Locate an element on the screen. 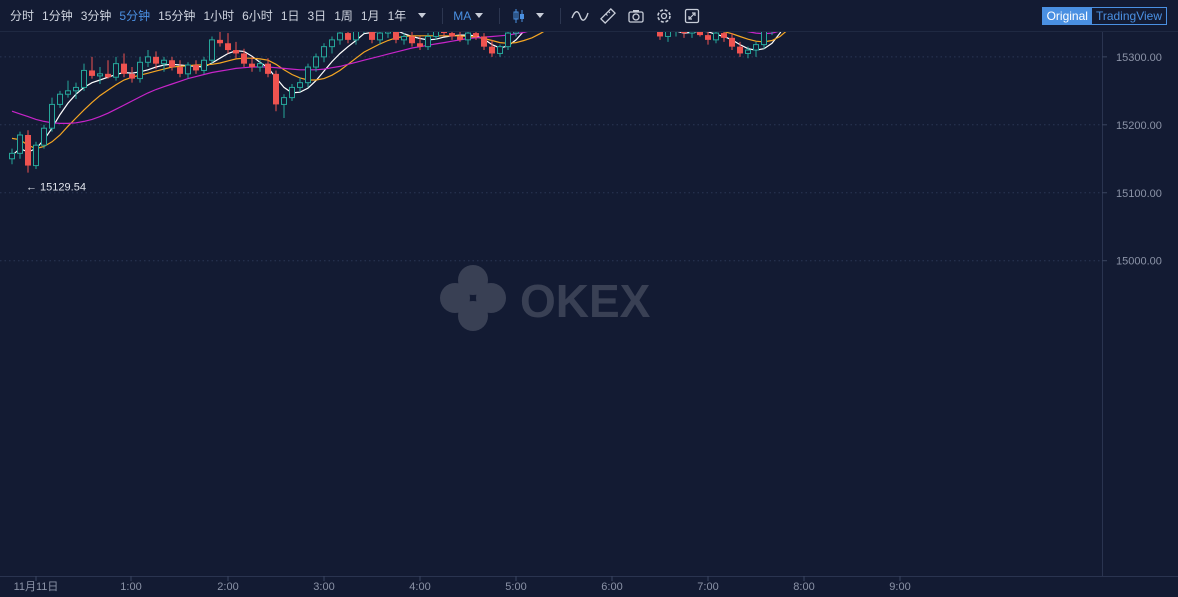 This screenshot has height=597, width=1178. candlestick-icon is located at coordinates (519, 16).